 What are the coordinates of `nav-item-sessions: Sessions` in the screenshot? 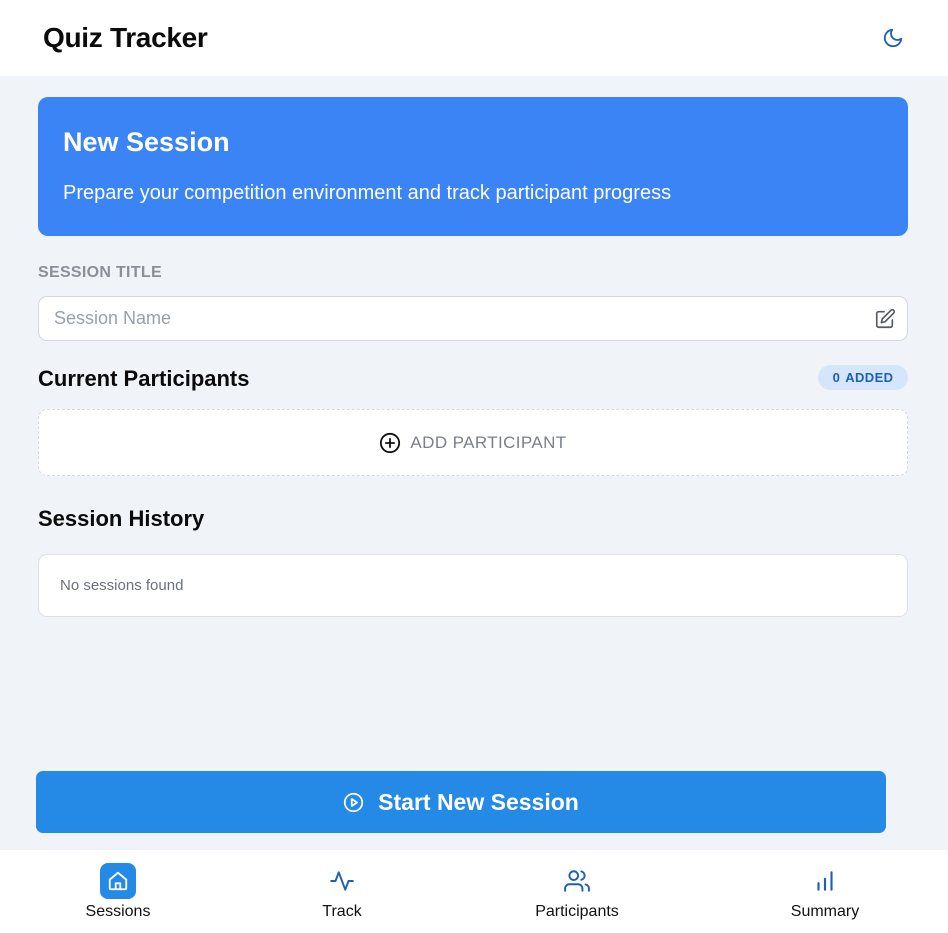 It's located at (118, 891).